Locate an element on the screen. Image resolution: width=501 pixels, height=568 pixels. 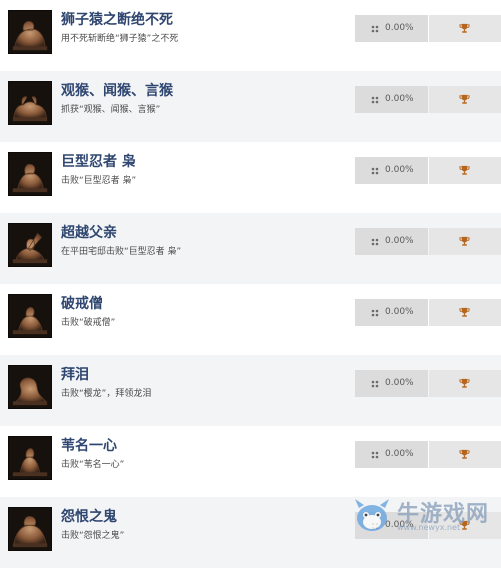
achievement-row: 怨恨之鬼击败“怨恨之鬼” 0.00% is located at coordinates (250, 532).